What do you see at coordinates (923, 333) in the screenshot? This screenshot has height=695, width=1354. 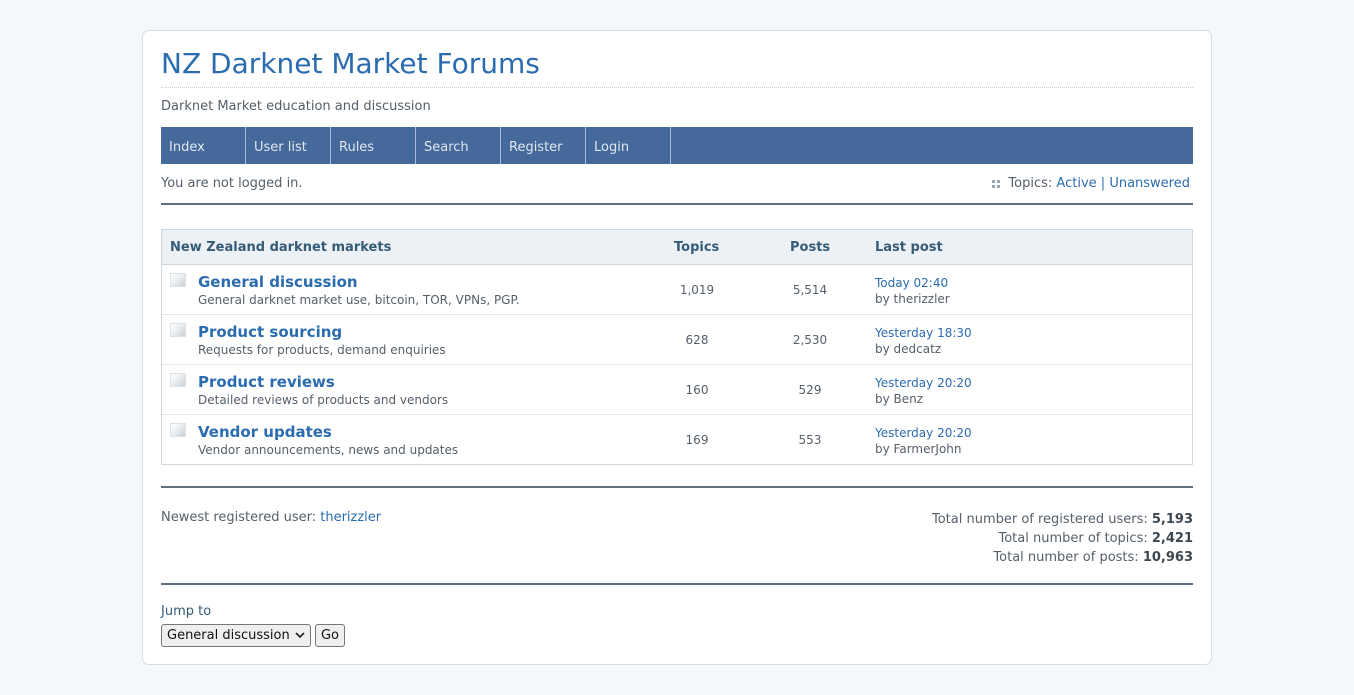 I see `last-post-link: Yesterday 18:30` at bounding box center [923, 333].